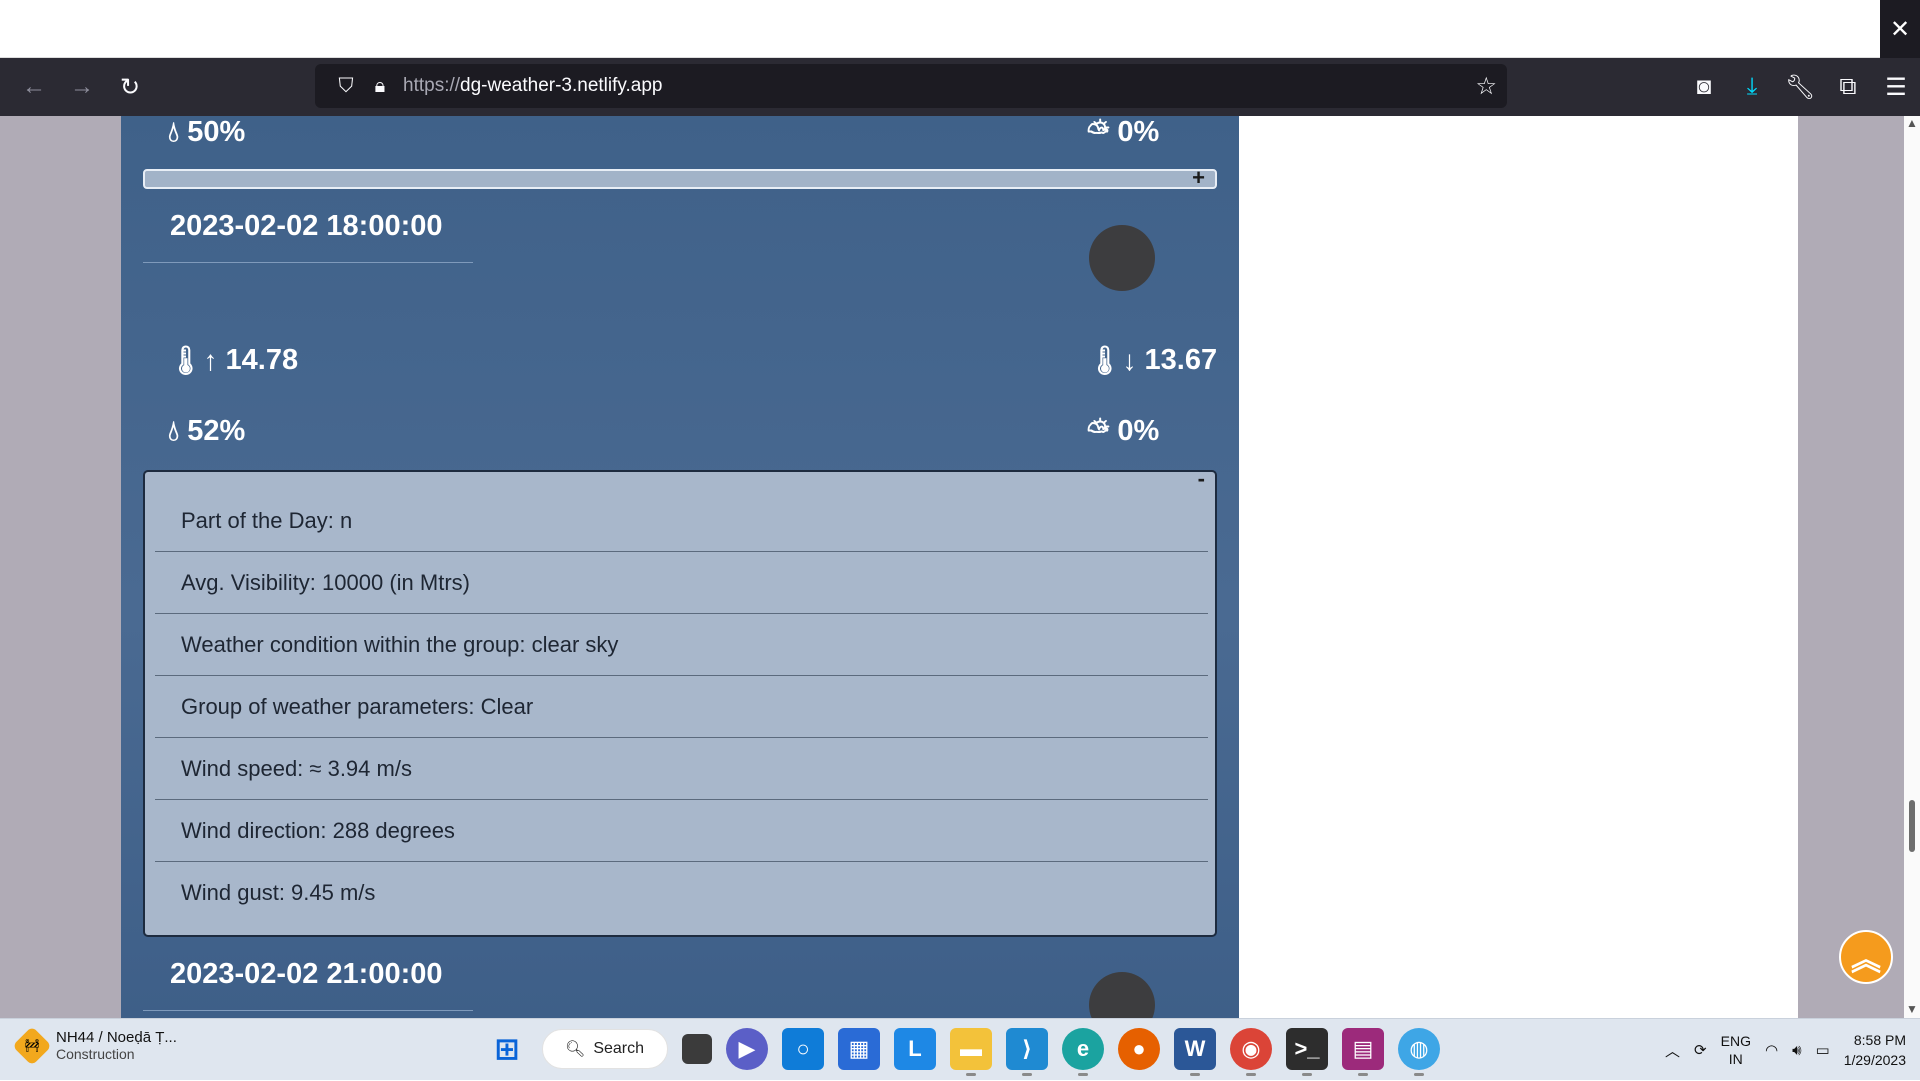 The height and width of the screenshot is (1081, 1920). Describe the element at coordinates (380, 86) in the screenshot. I see `lock-icon: 🔒︎` at that location.